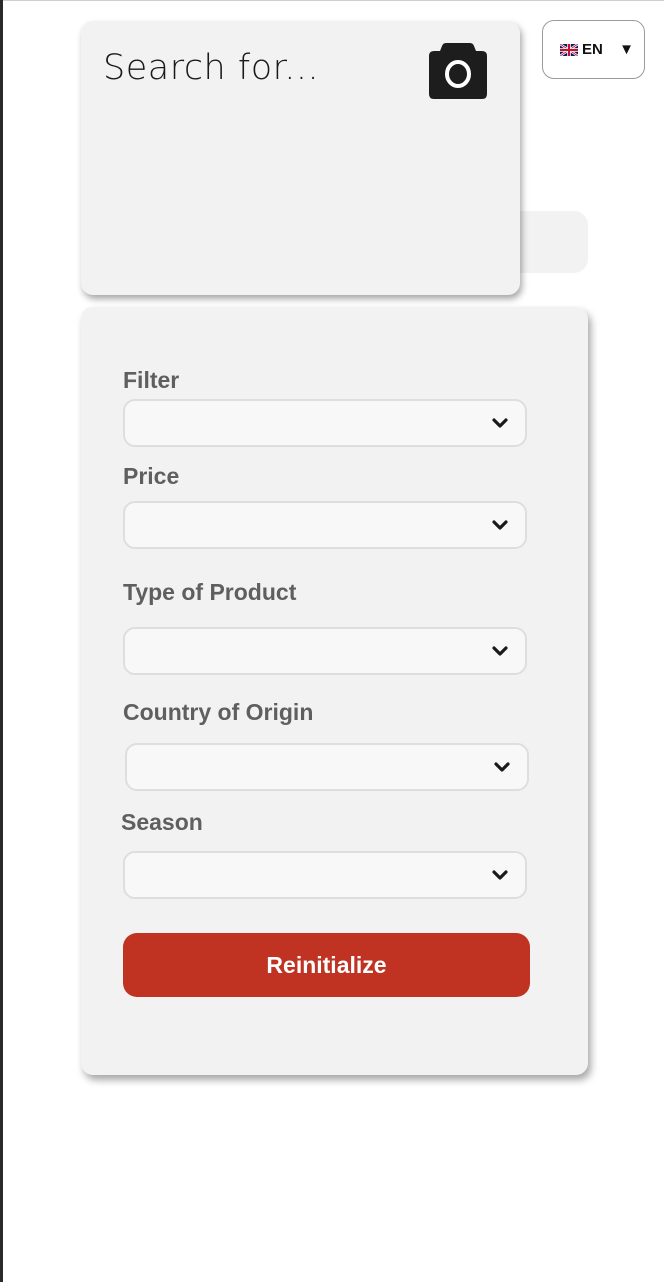  Describe the element at coordinates (151, 476) in the screenshot. I see `price-label: Price` at that location.